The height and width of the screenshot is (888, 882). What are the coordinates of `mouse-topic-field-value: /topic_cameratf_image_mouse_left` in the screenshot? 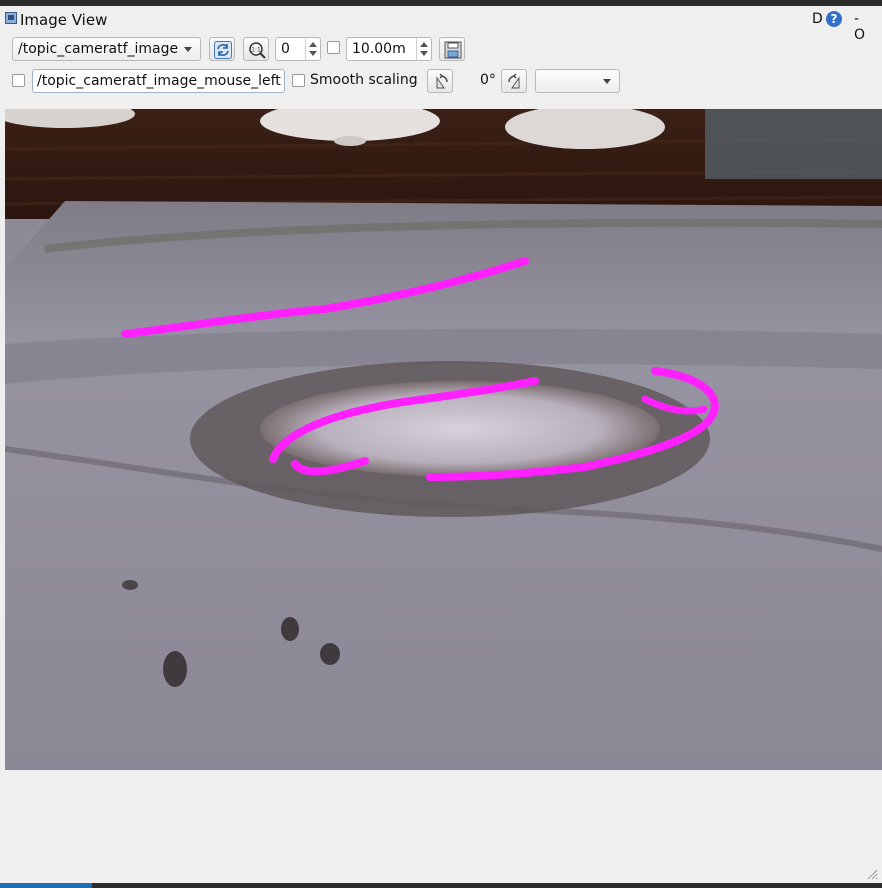 It's located at (159, 81).